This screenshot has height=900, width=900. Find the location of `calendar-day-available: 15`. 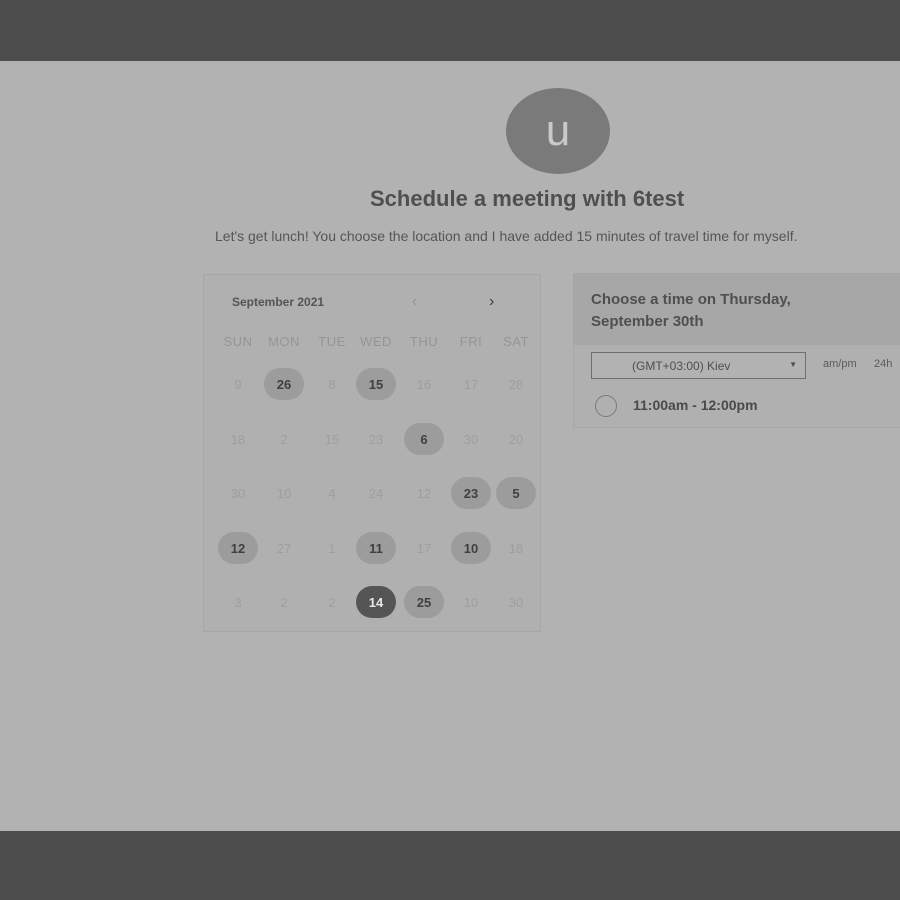

calendar-day-available: 15 is located at coordinates (376, 384).